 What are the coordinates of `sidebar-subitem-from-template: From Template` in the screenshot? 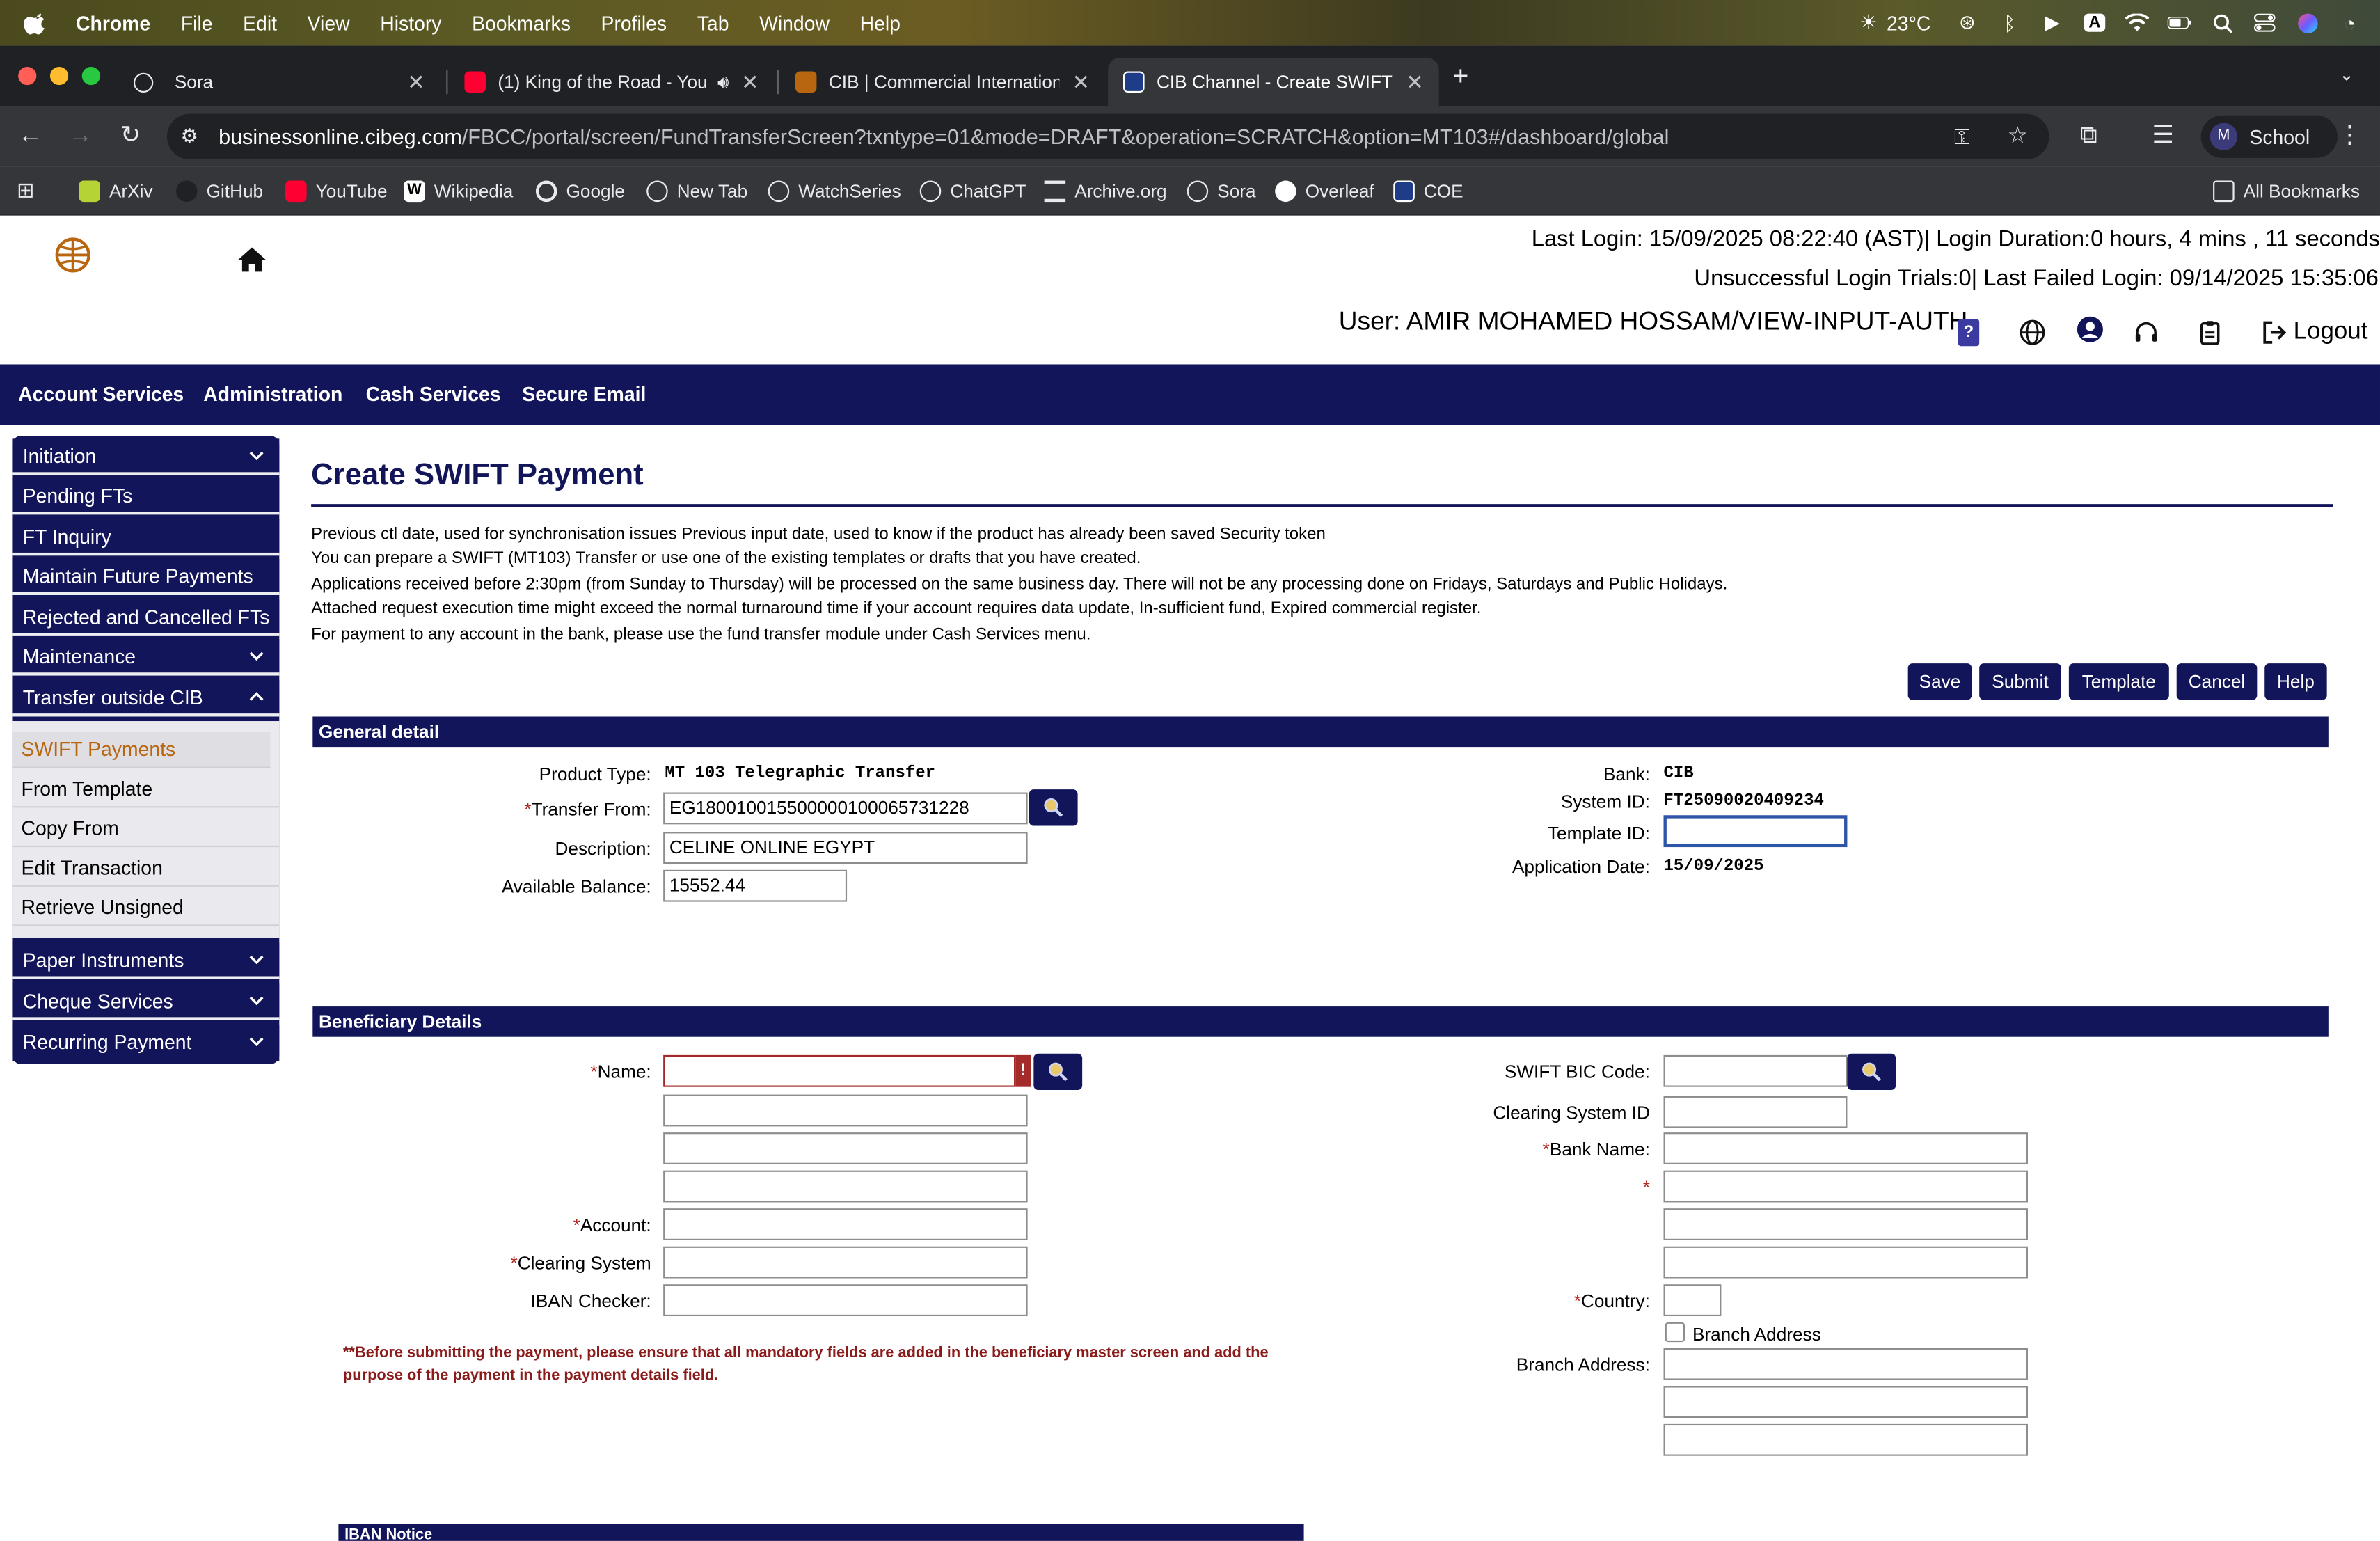 It's located at (146, 789).